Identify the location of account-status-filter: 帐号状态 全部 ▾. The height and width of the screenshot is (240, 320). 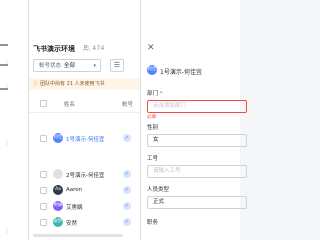
(67, 65).